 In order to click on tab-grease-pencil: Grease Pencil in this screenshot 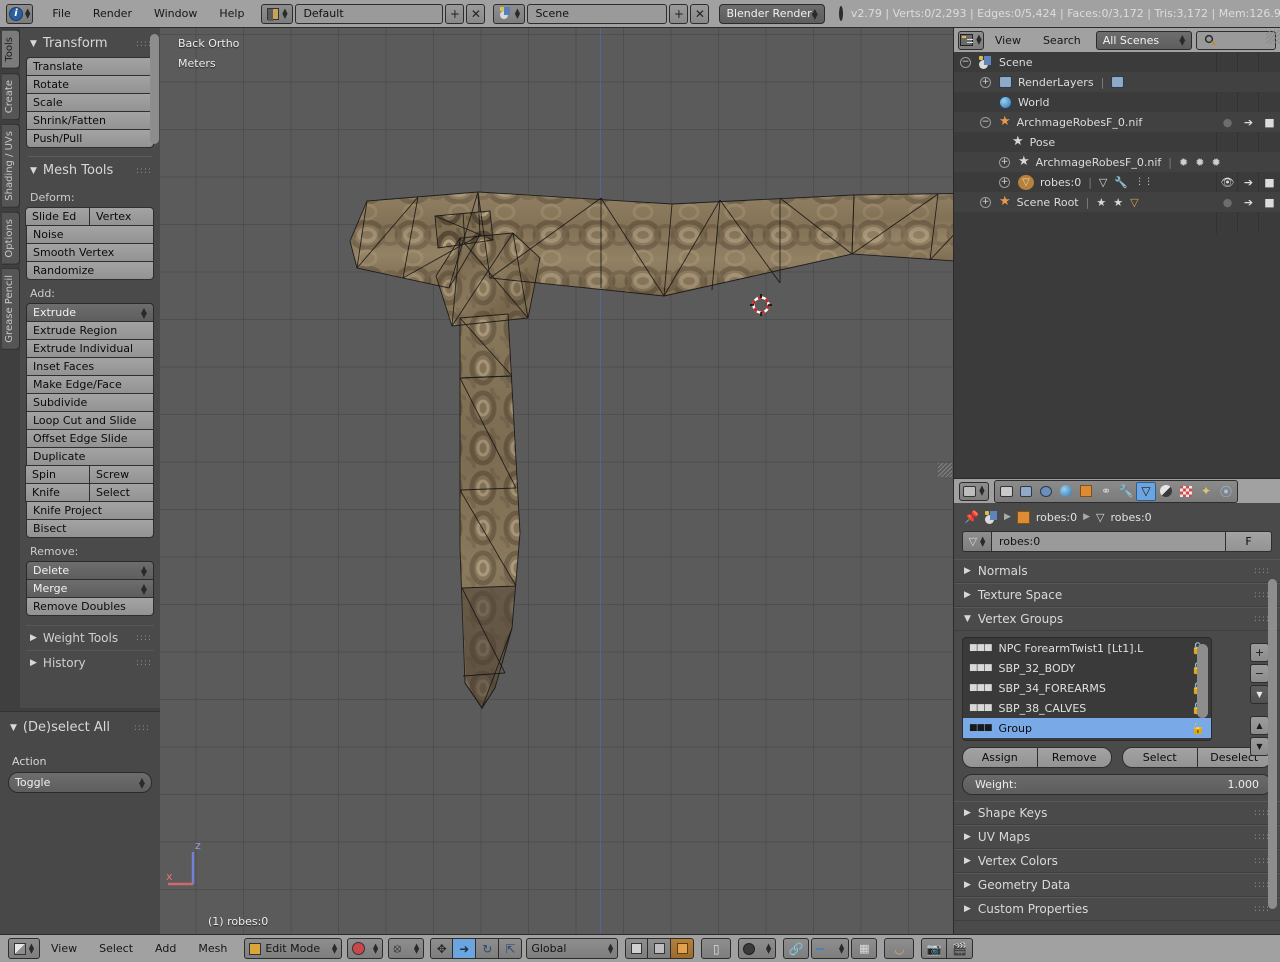, I will do `click(11, 309)`.